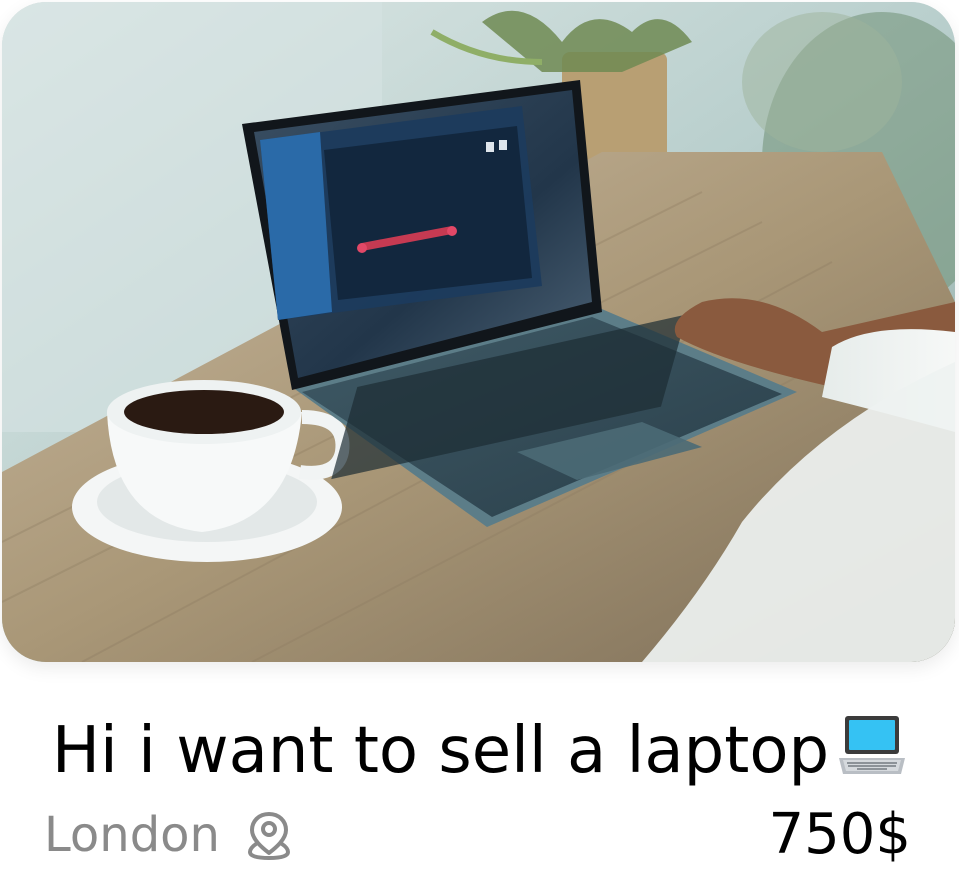  I want to click on map-pin-icon, so click(269, 835).